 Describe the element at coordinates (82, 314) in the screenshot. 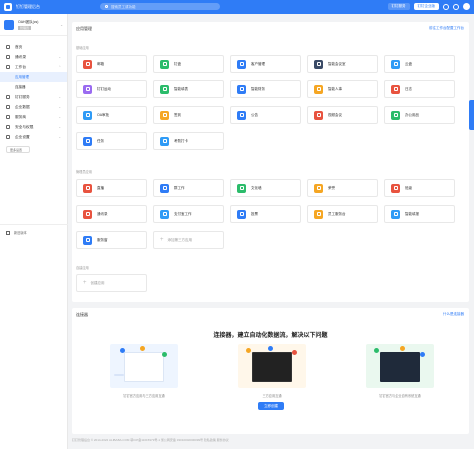

I see `connector-title: 连接器` at that location.